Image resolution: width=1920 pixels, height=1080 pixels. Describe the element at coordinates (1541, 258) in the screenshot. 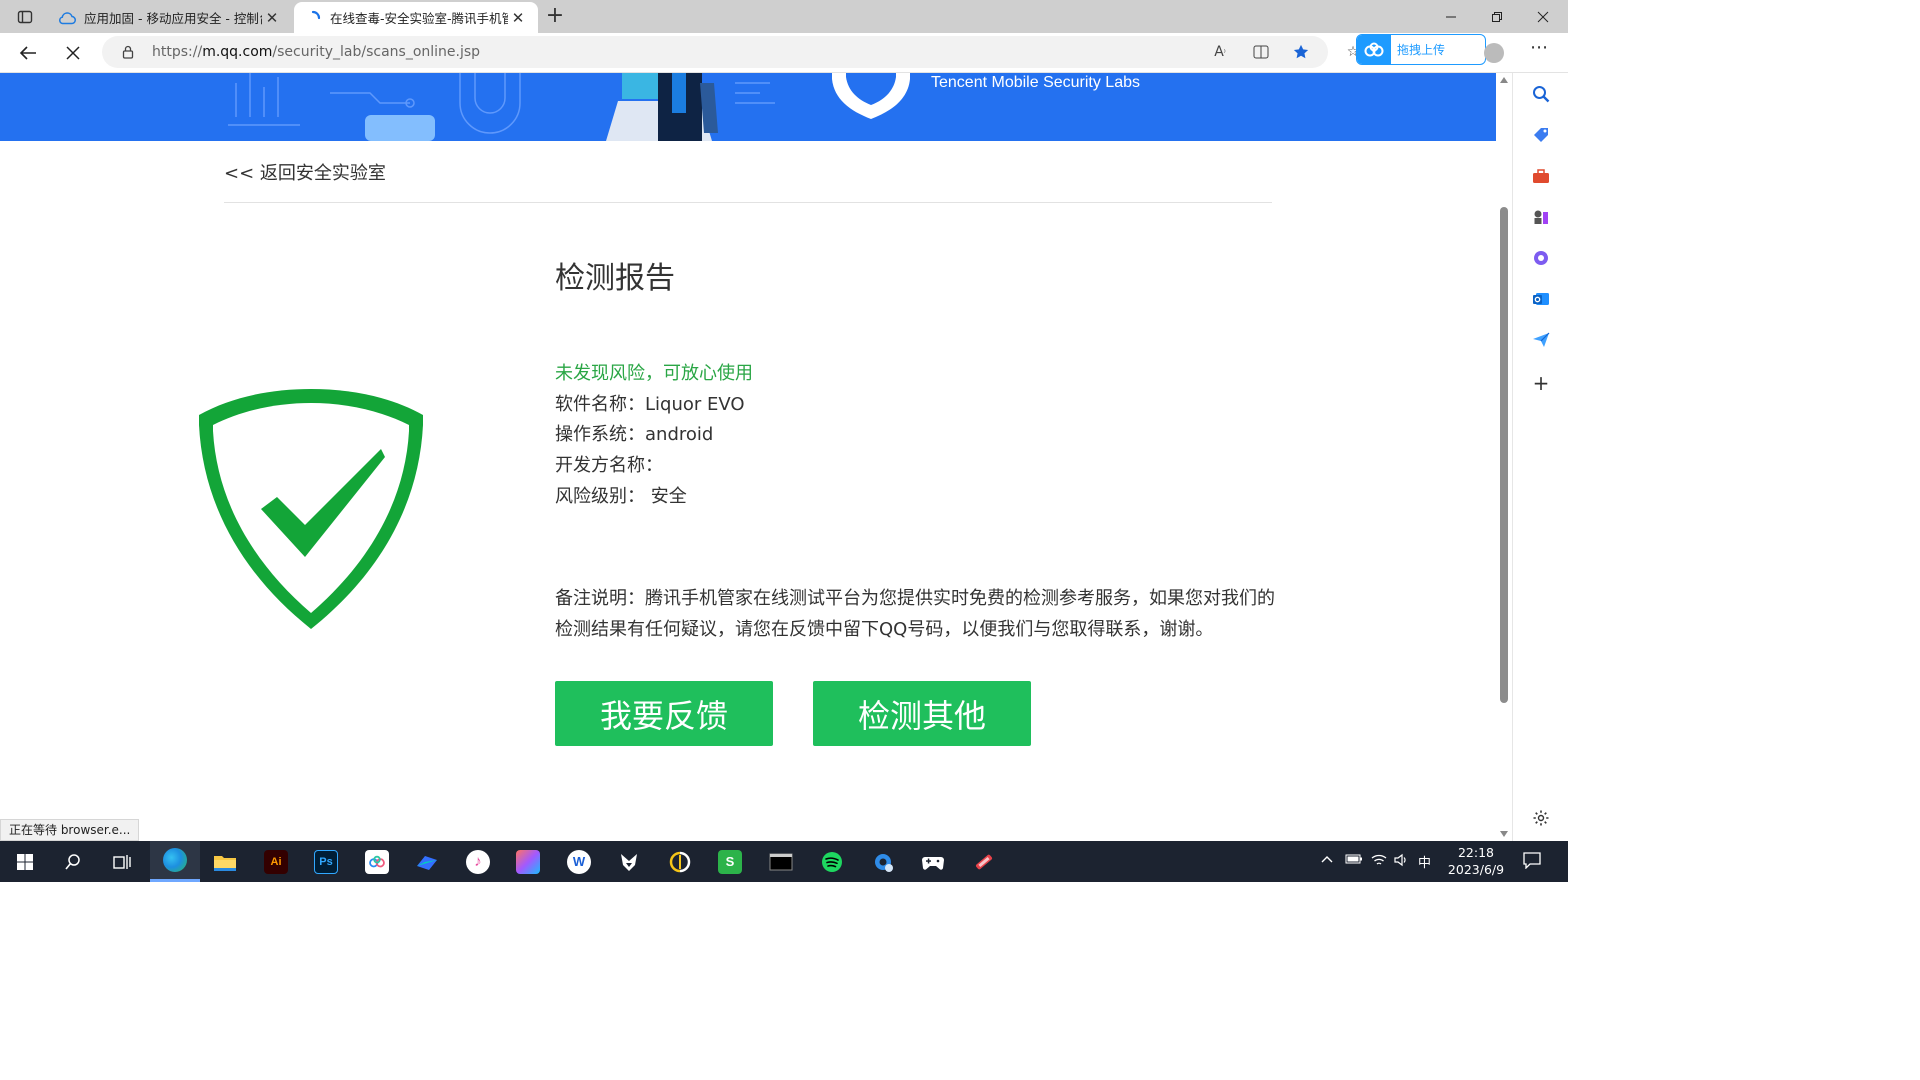

I see `microsoft-365-icon` at that location.